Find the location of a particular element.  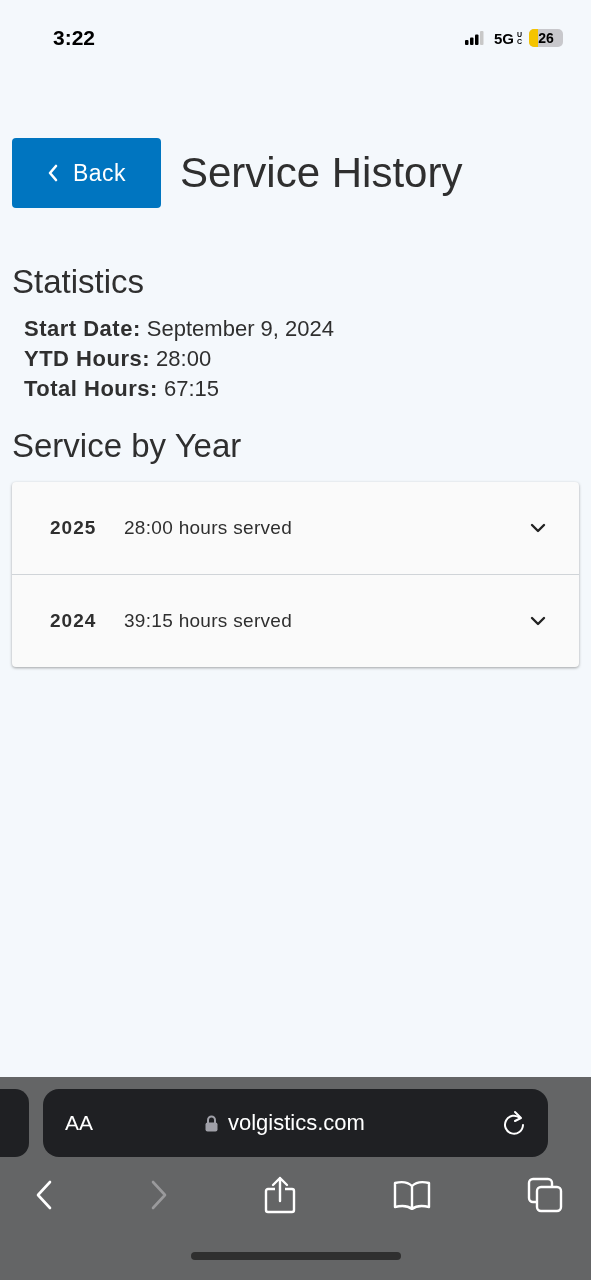

status-time: 3:22 is located at coordinates (74, 38).